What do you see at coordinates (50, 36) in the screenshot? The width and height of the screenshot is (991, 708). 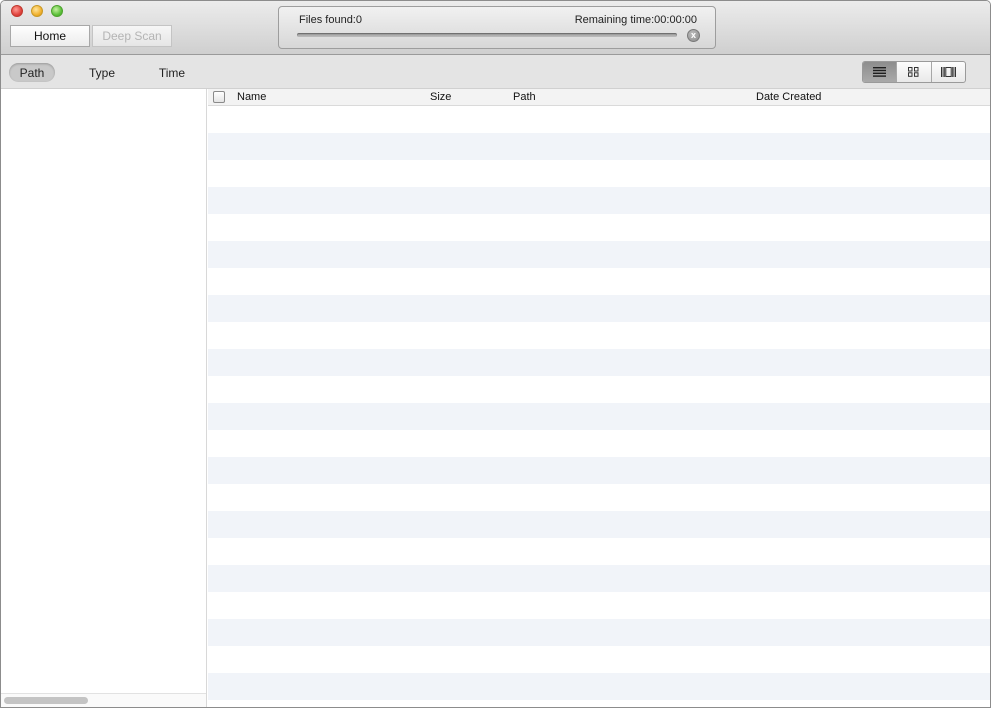 I see `home-button: Home` at bounding box center [50, 36].